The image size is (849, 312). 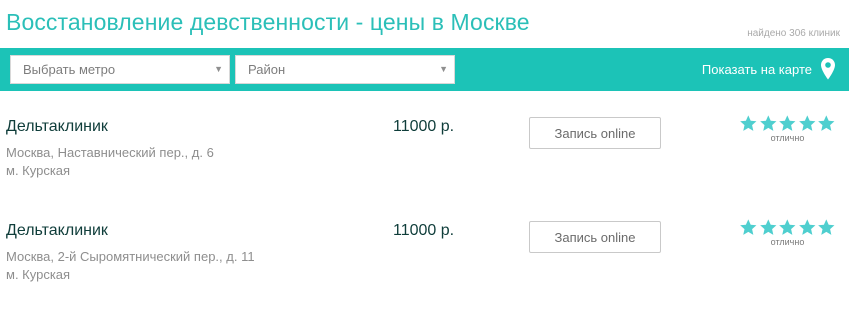 What do you see at coordinates (267, 69) in the screenshot?
I see `district-select-value: Район` at bounding box center [267, 69].